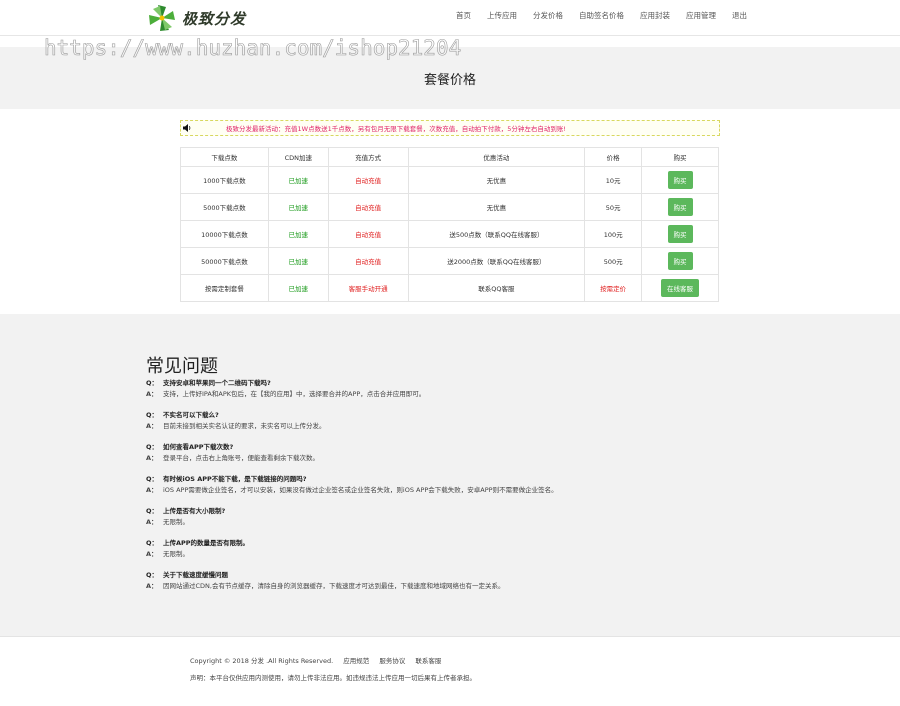  What do you see at coordinates (224, 157) in the screenshot?
I see `col-header-points: 下载点数` at bounding box center [224, 157].